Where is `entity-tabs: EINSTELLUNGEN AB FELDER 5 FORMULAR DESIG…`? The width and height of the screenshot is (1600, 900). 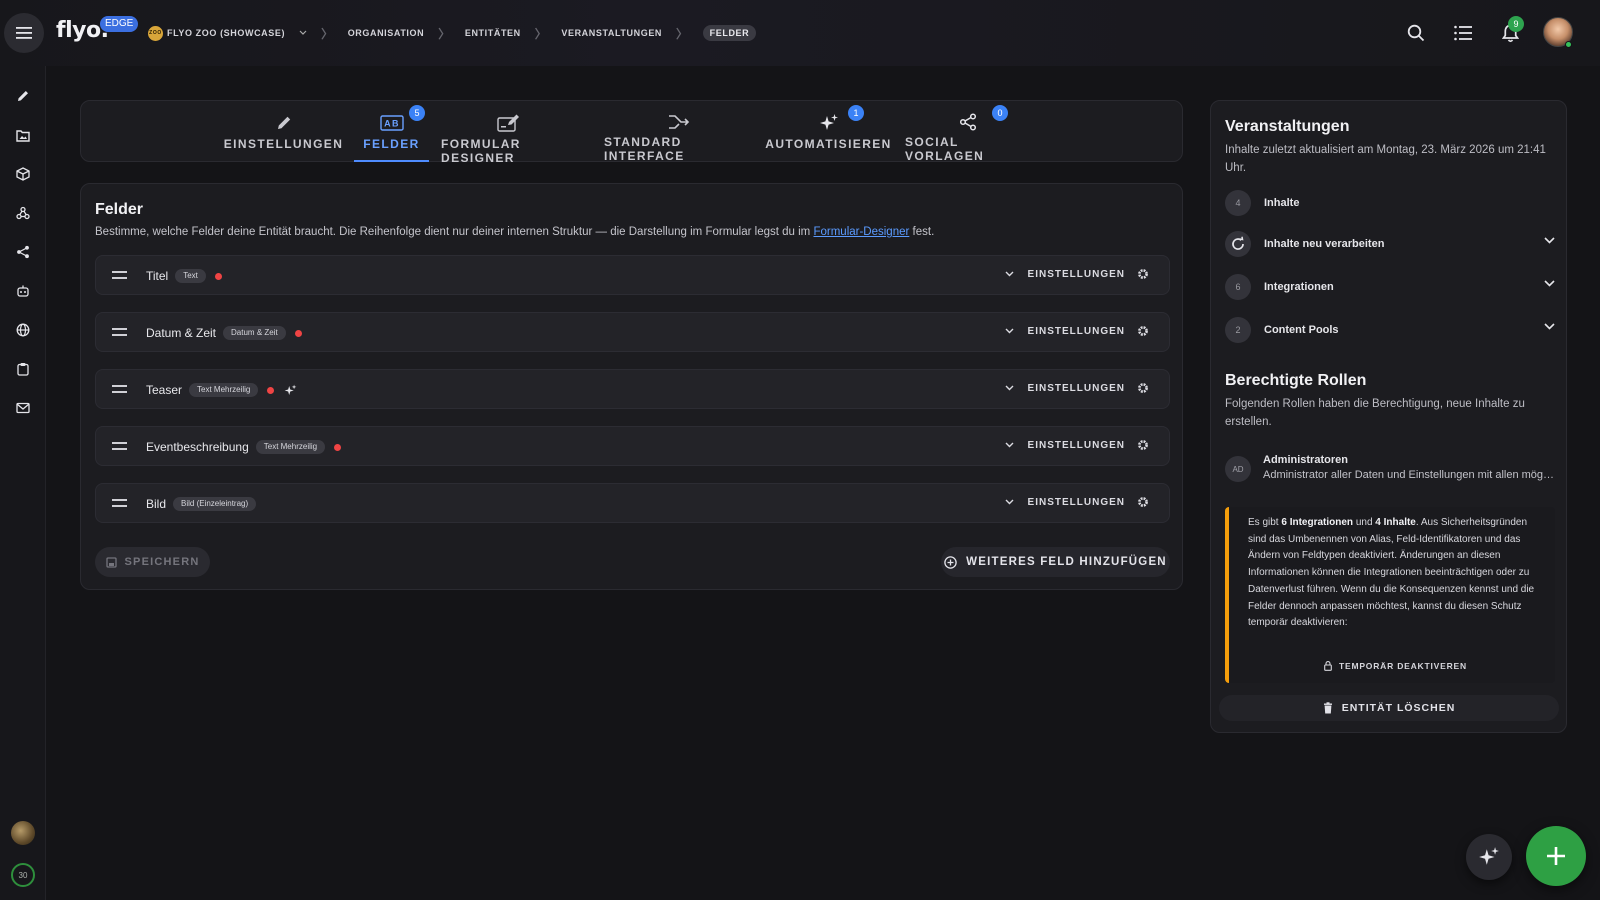
entity-tabs: EINSTELLUNGEN AB FELDER 5 FORMULAR DESIG… is located at coordinates (631, 132).